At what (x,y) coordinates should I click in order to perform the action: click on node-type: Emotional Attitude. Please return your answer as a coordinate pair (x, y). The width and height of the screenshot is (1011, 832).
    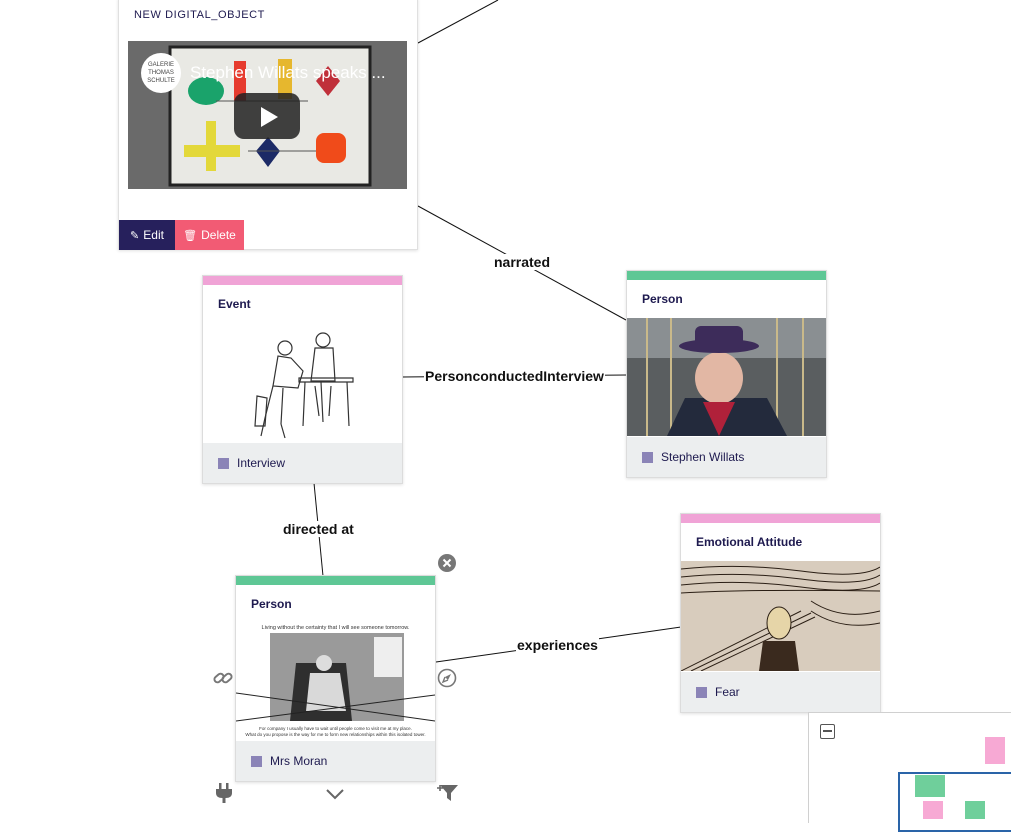
    Looking at the image, I should click on (749, 542).